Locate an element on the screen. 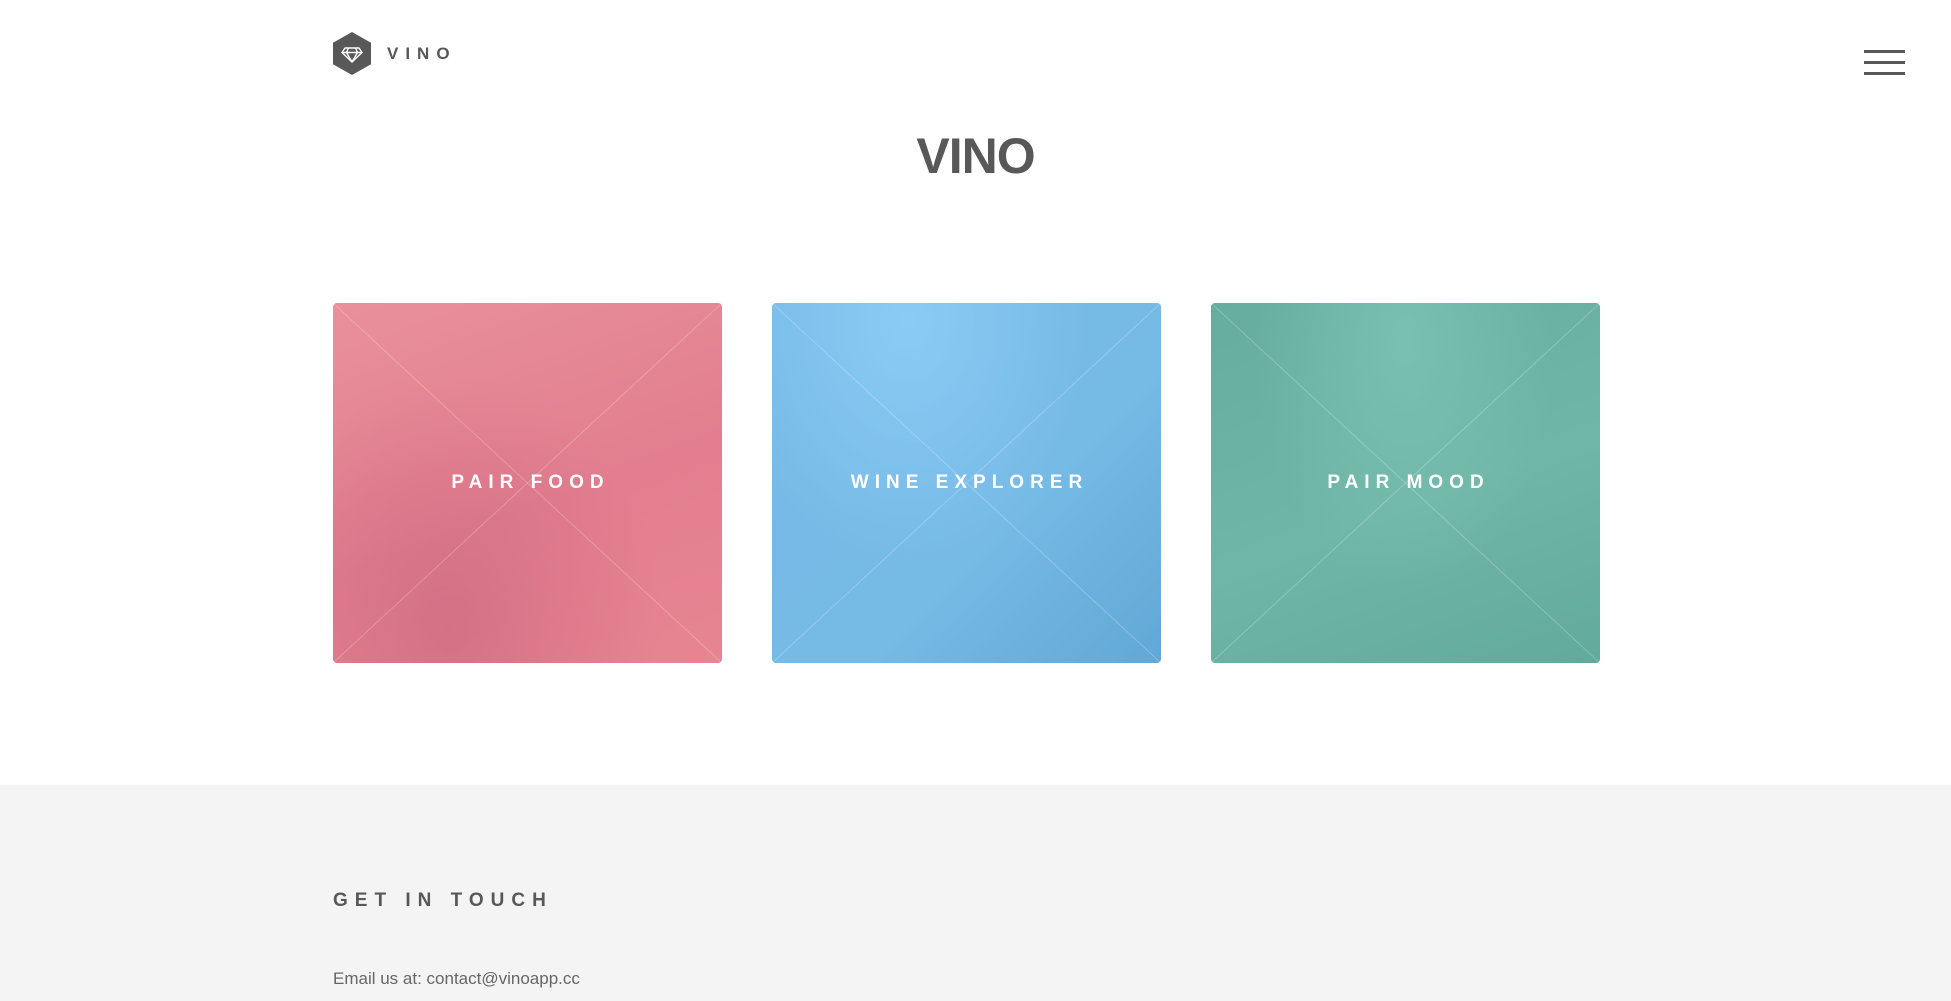 Image resolution: width=1951 pixels, height=1001 pixels. logo-text: VINO is located at coordinates (422, 53).